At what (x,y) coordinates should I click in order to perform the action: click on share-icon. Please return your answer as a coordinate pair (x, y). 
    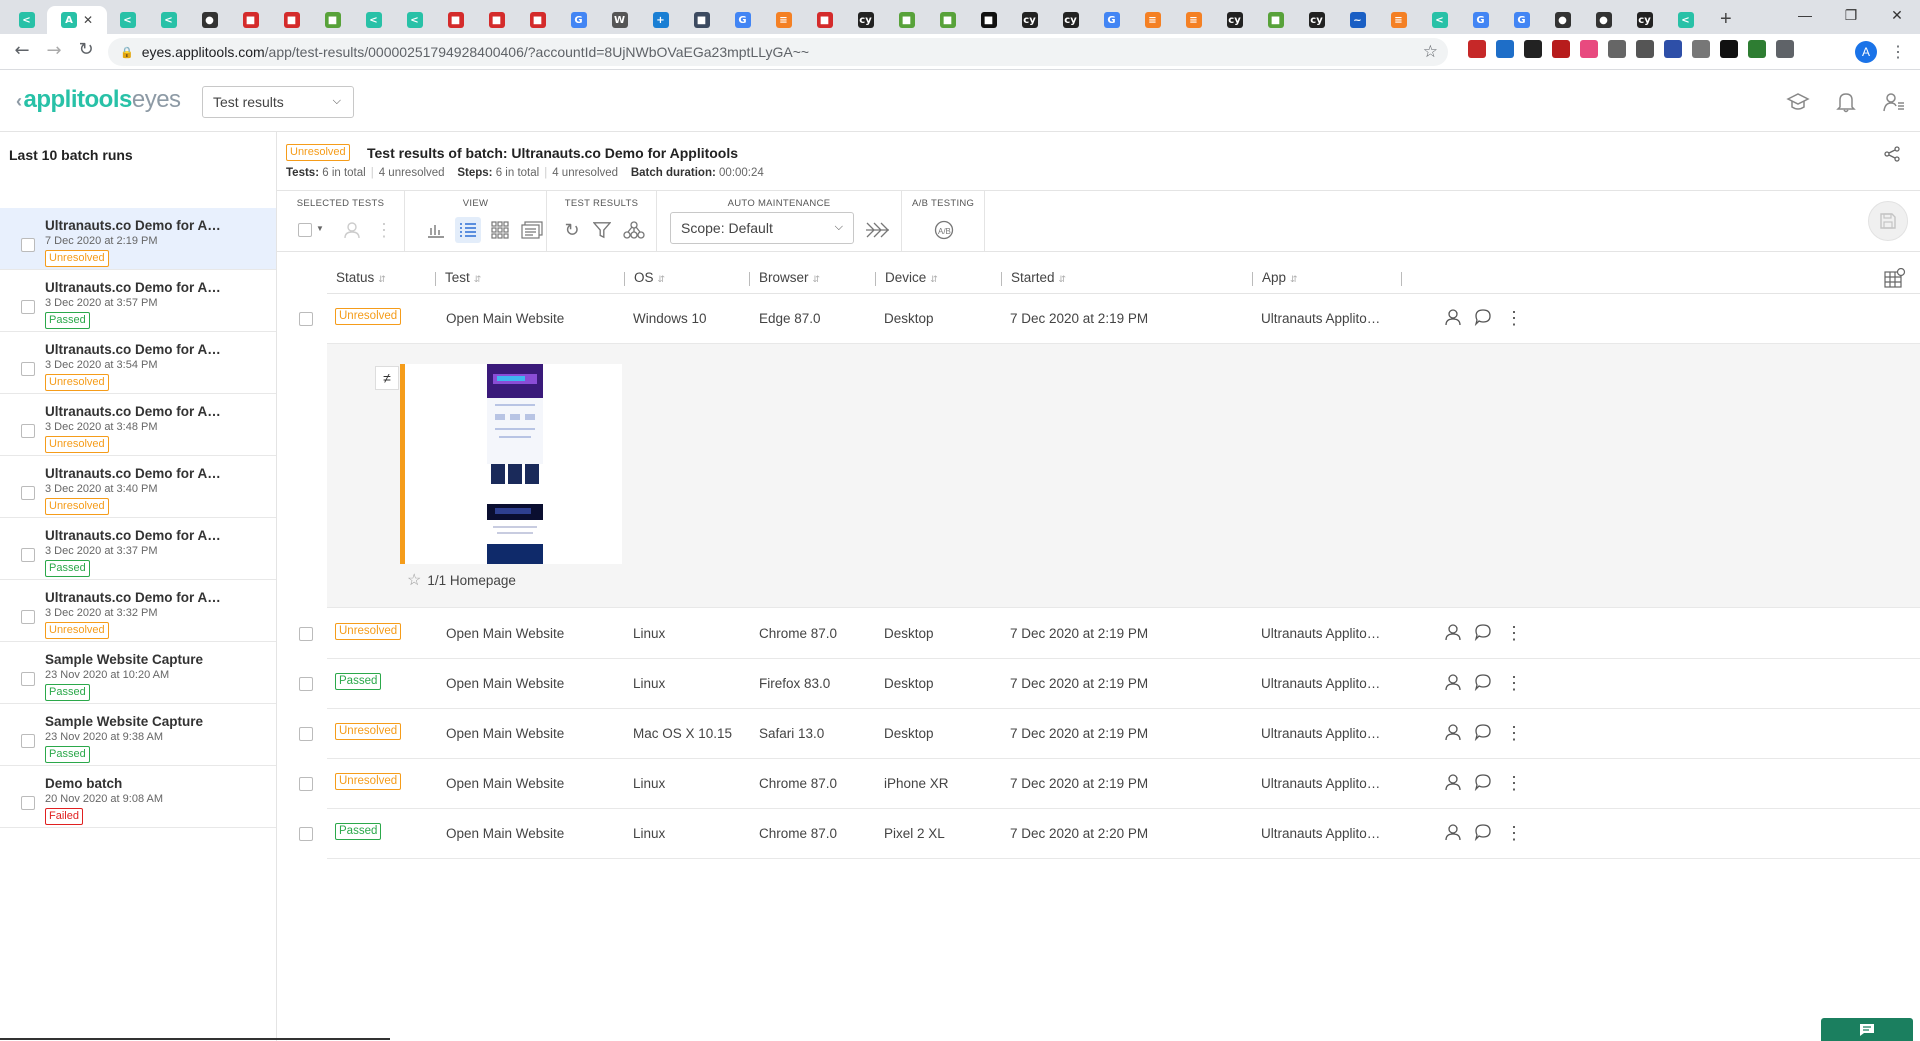
    Looking at the image, I should click on (1892, 156).